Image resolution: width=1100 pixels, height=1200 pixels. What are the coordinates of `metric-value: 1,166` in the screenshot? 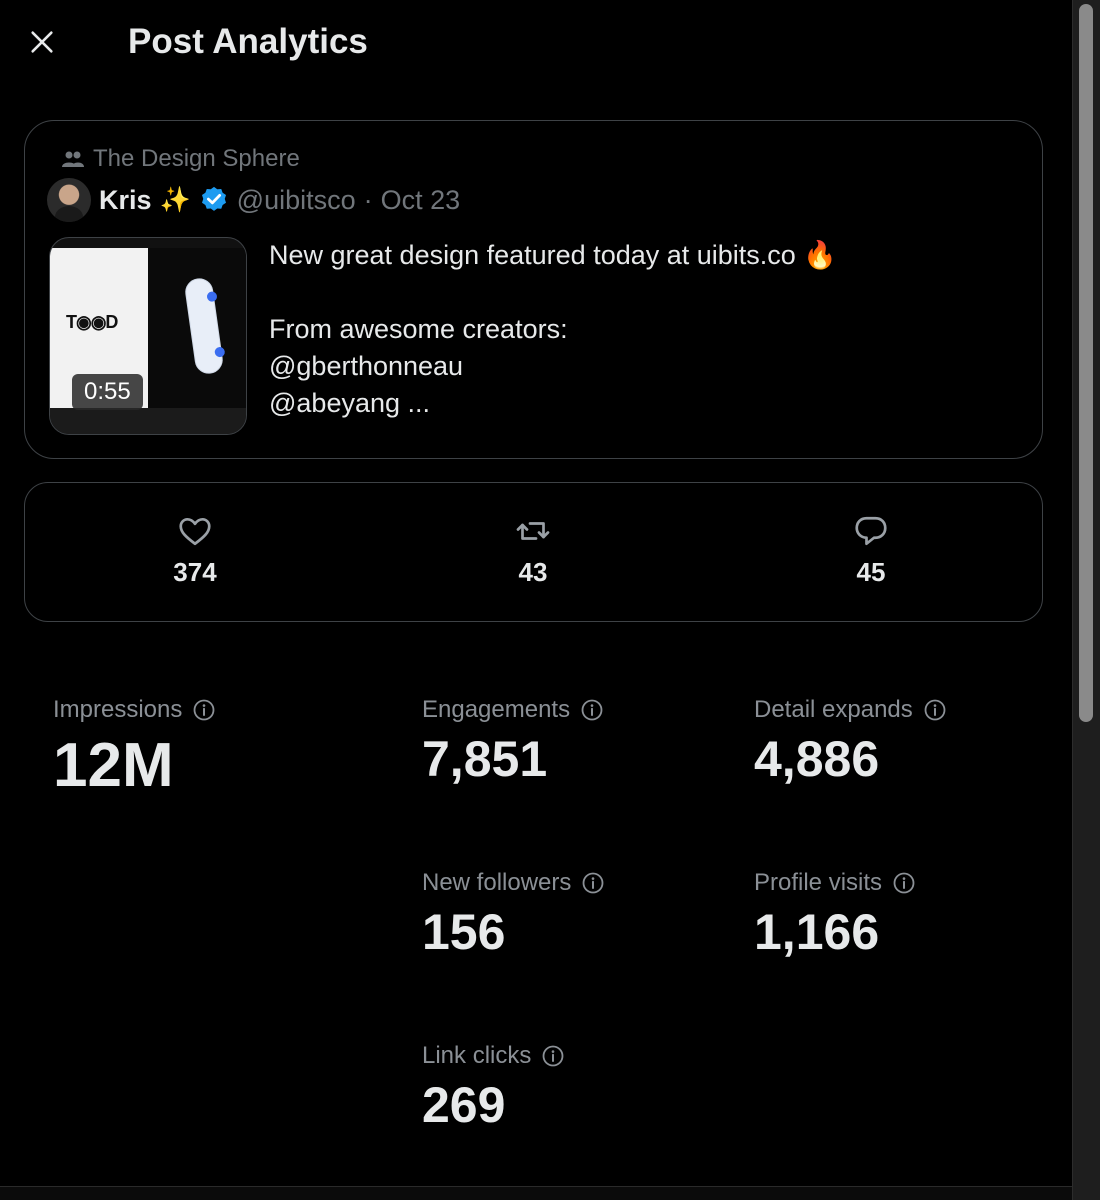 It's located at (817, 932).